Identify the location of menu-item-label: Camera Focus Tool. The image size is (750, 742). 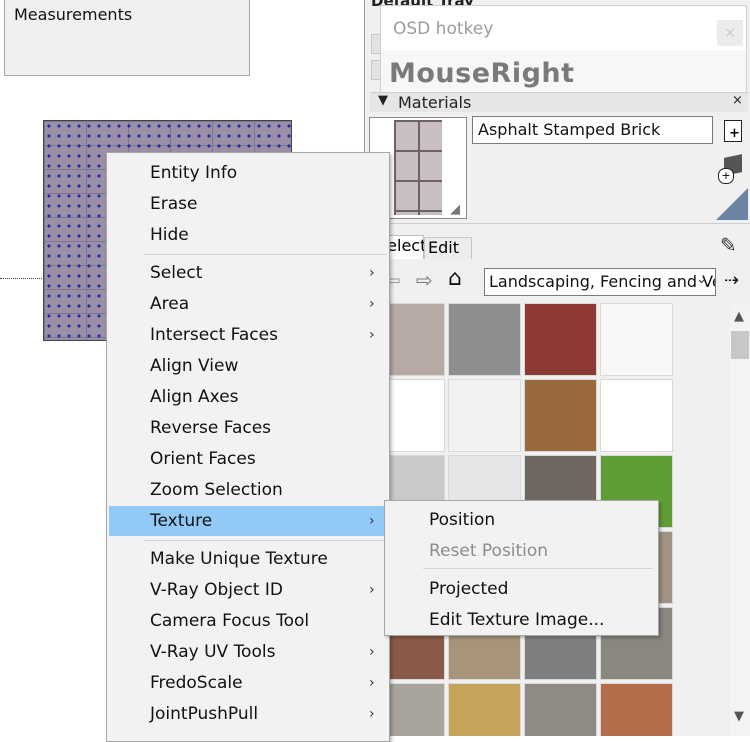
(230, 621).